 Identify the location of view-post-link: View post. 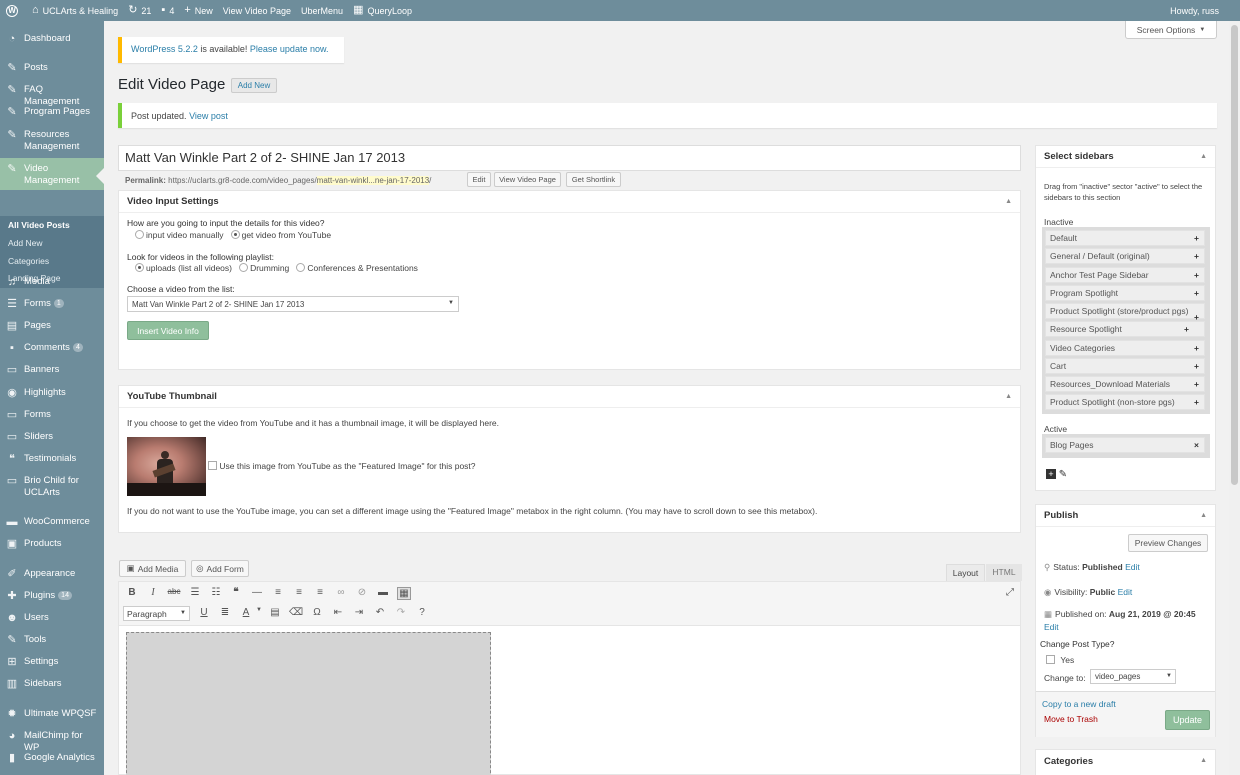
(208, 116).